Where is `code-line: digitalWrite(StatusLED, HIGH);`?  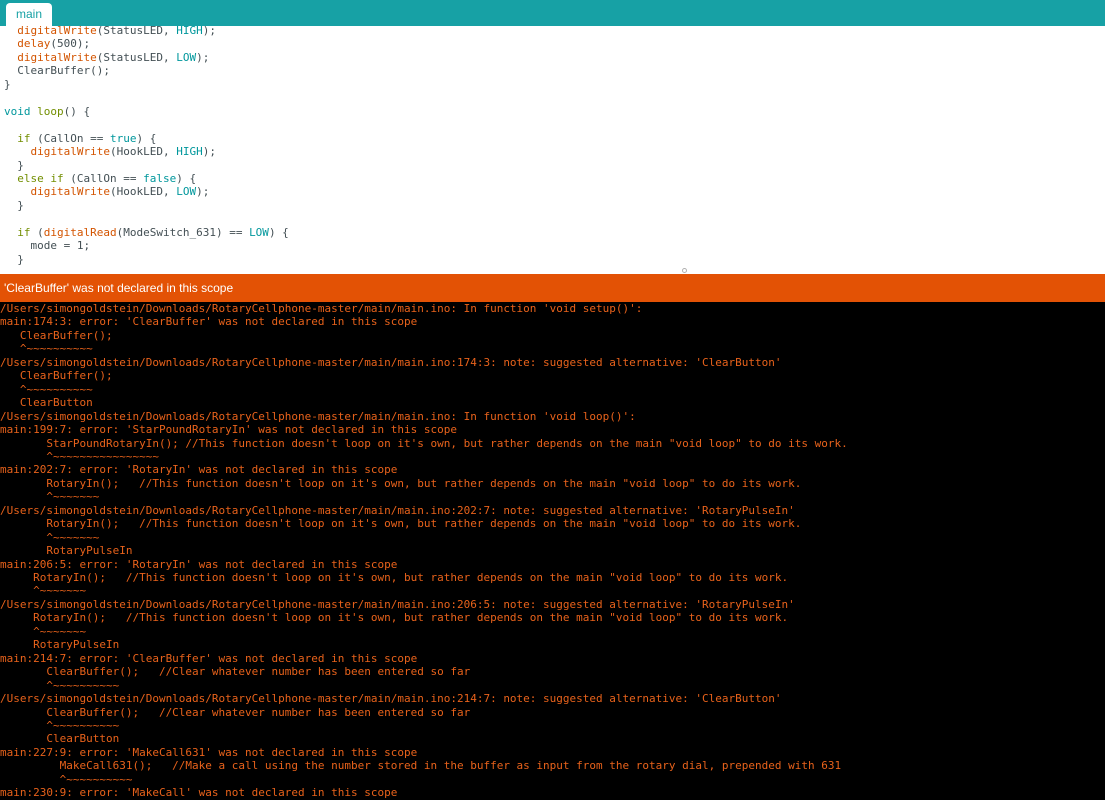 code-line: digitalWrite(StatusLED, HIGH); is located at coordinates (110, 31).